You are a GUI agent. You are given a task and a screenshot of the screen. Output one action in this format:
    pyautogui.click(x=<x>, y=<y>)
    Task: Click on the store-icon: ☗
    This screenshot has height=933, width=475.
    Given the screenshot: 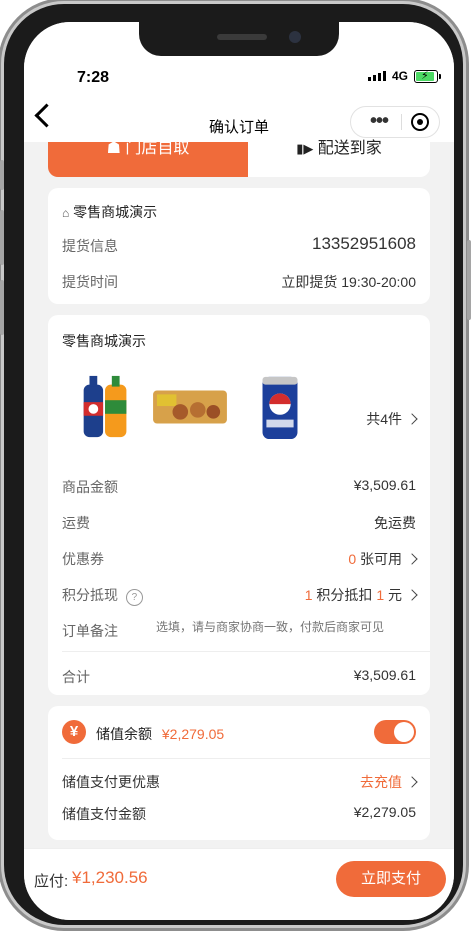 What is the action you would take?
    pyautogui.click(x=113, y=148)
    